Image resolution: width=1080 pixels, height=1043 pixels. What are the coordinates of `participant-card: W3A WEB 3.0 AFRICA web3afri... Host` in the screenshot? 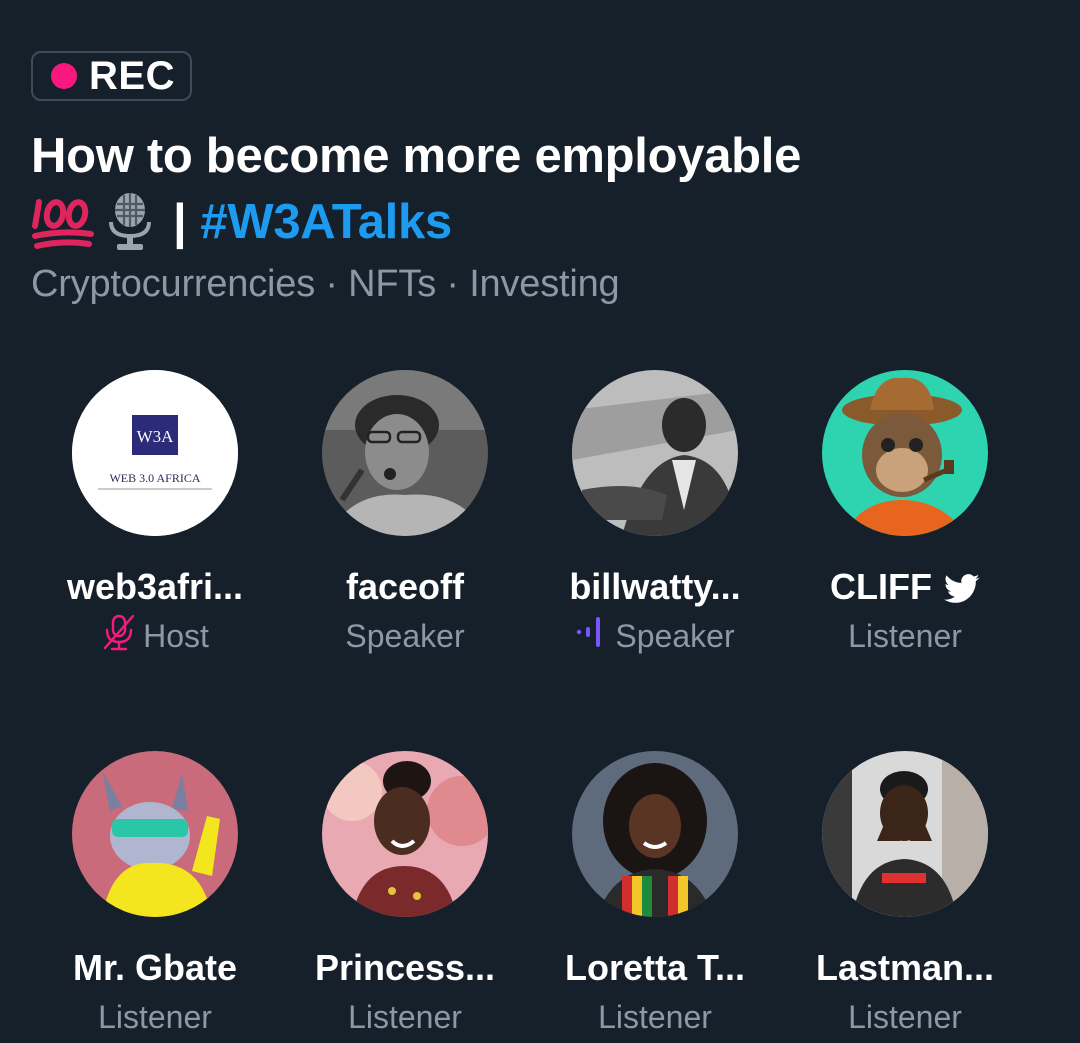 It's located at (155, 513).